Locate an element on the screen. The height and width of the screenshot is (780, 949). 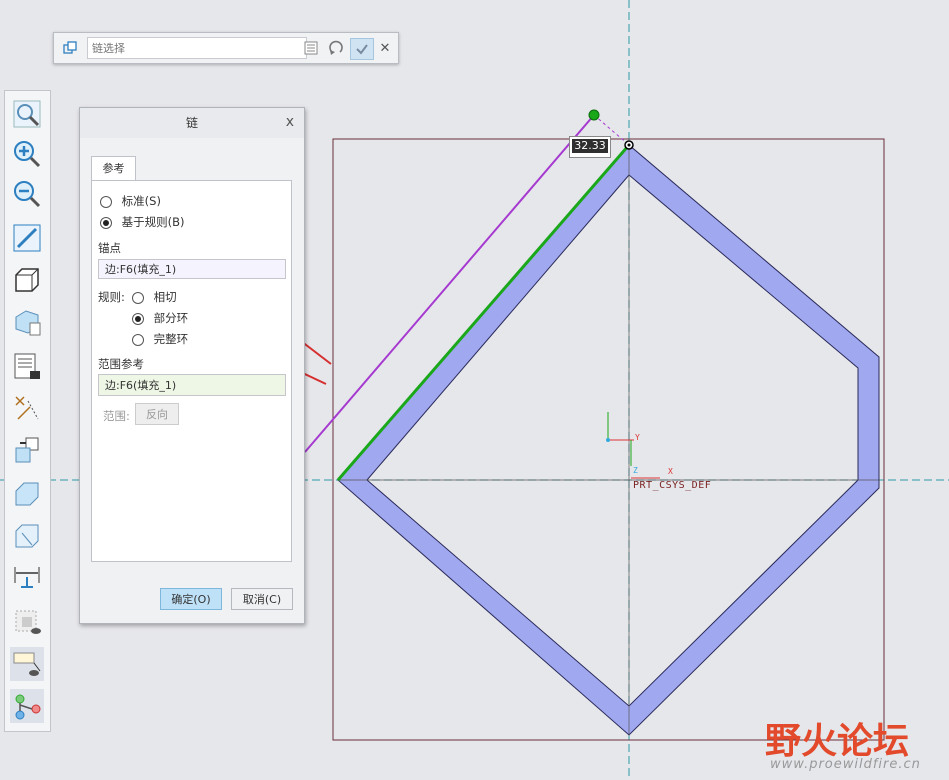
radio-tangent-label: 相切 is located at coordinates (165, 297).